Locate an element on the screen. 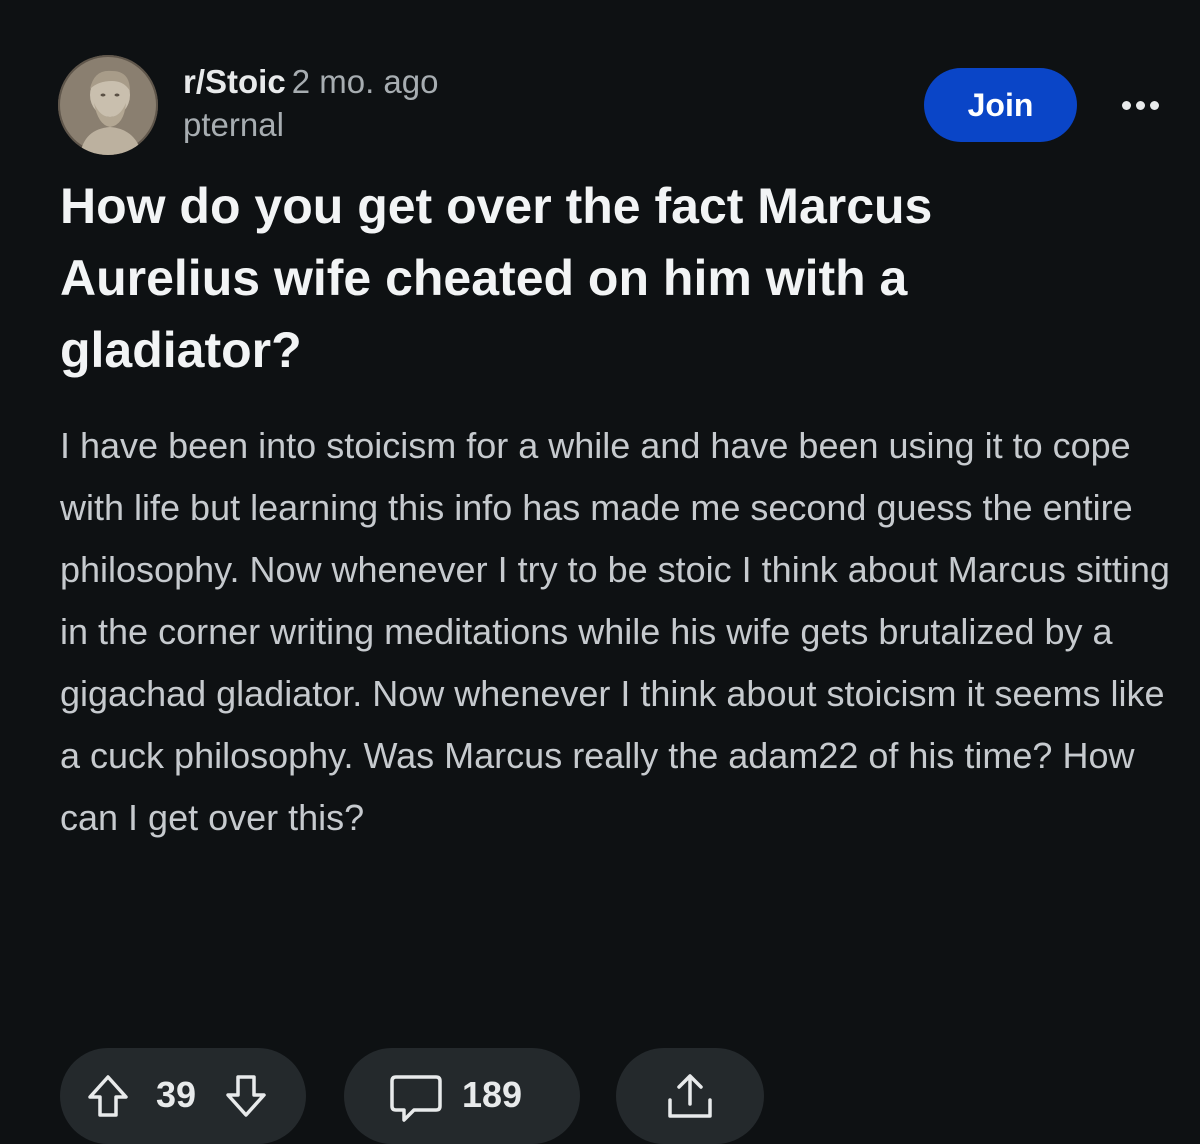  post-header: r/Stoic 2 mo. ago pternal Join is located at coordinates (609, 105).